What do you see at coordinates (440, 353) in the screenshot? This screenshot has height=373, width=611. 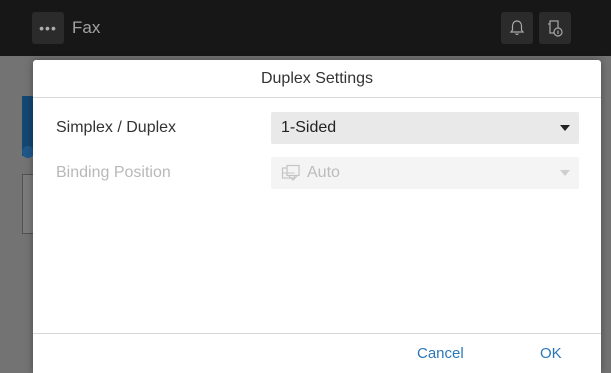 I see `cancel-button: Cancel` at bounding box center [440, 353].